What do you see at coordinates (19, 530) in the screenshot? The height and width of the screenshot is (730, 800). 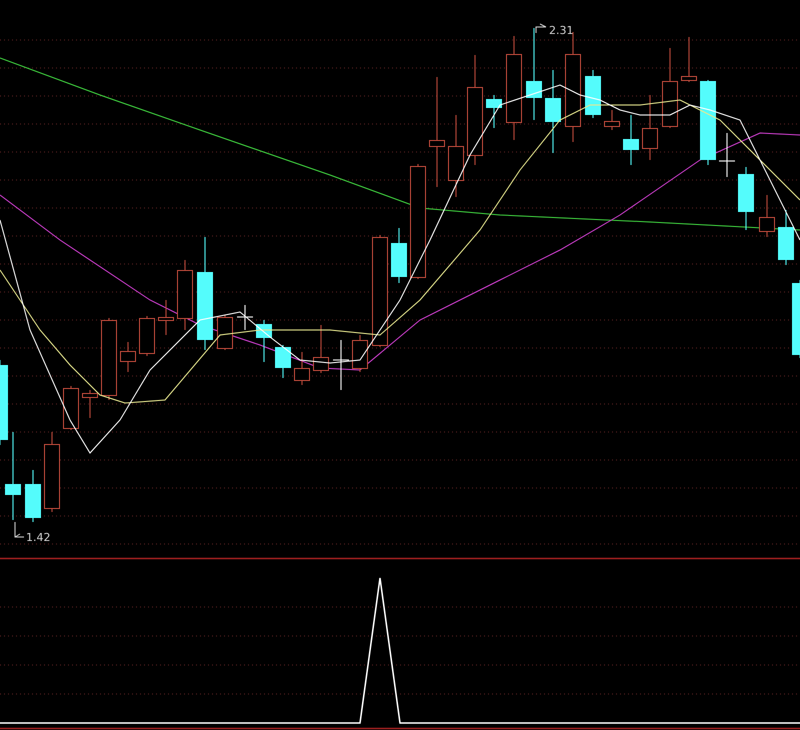 I see `low-marker-icon` at bounding box center [19, 530].